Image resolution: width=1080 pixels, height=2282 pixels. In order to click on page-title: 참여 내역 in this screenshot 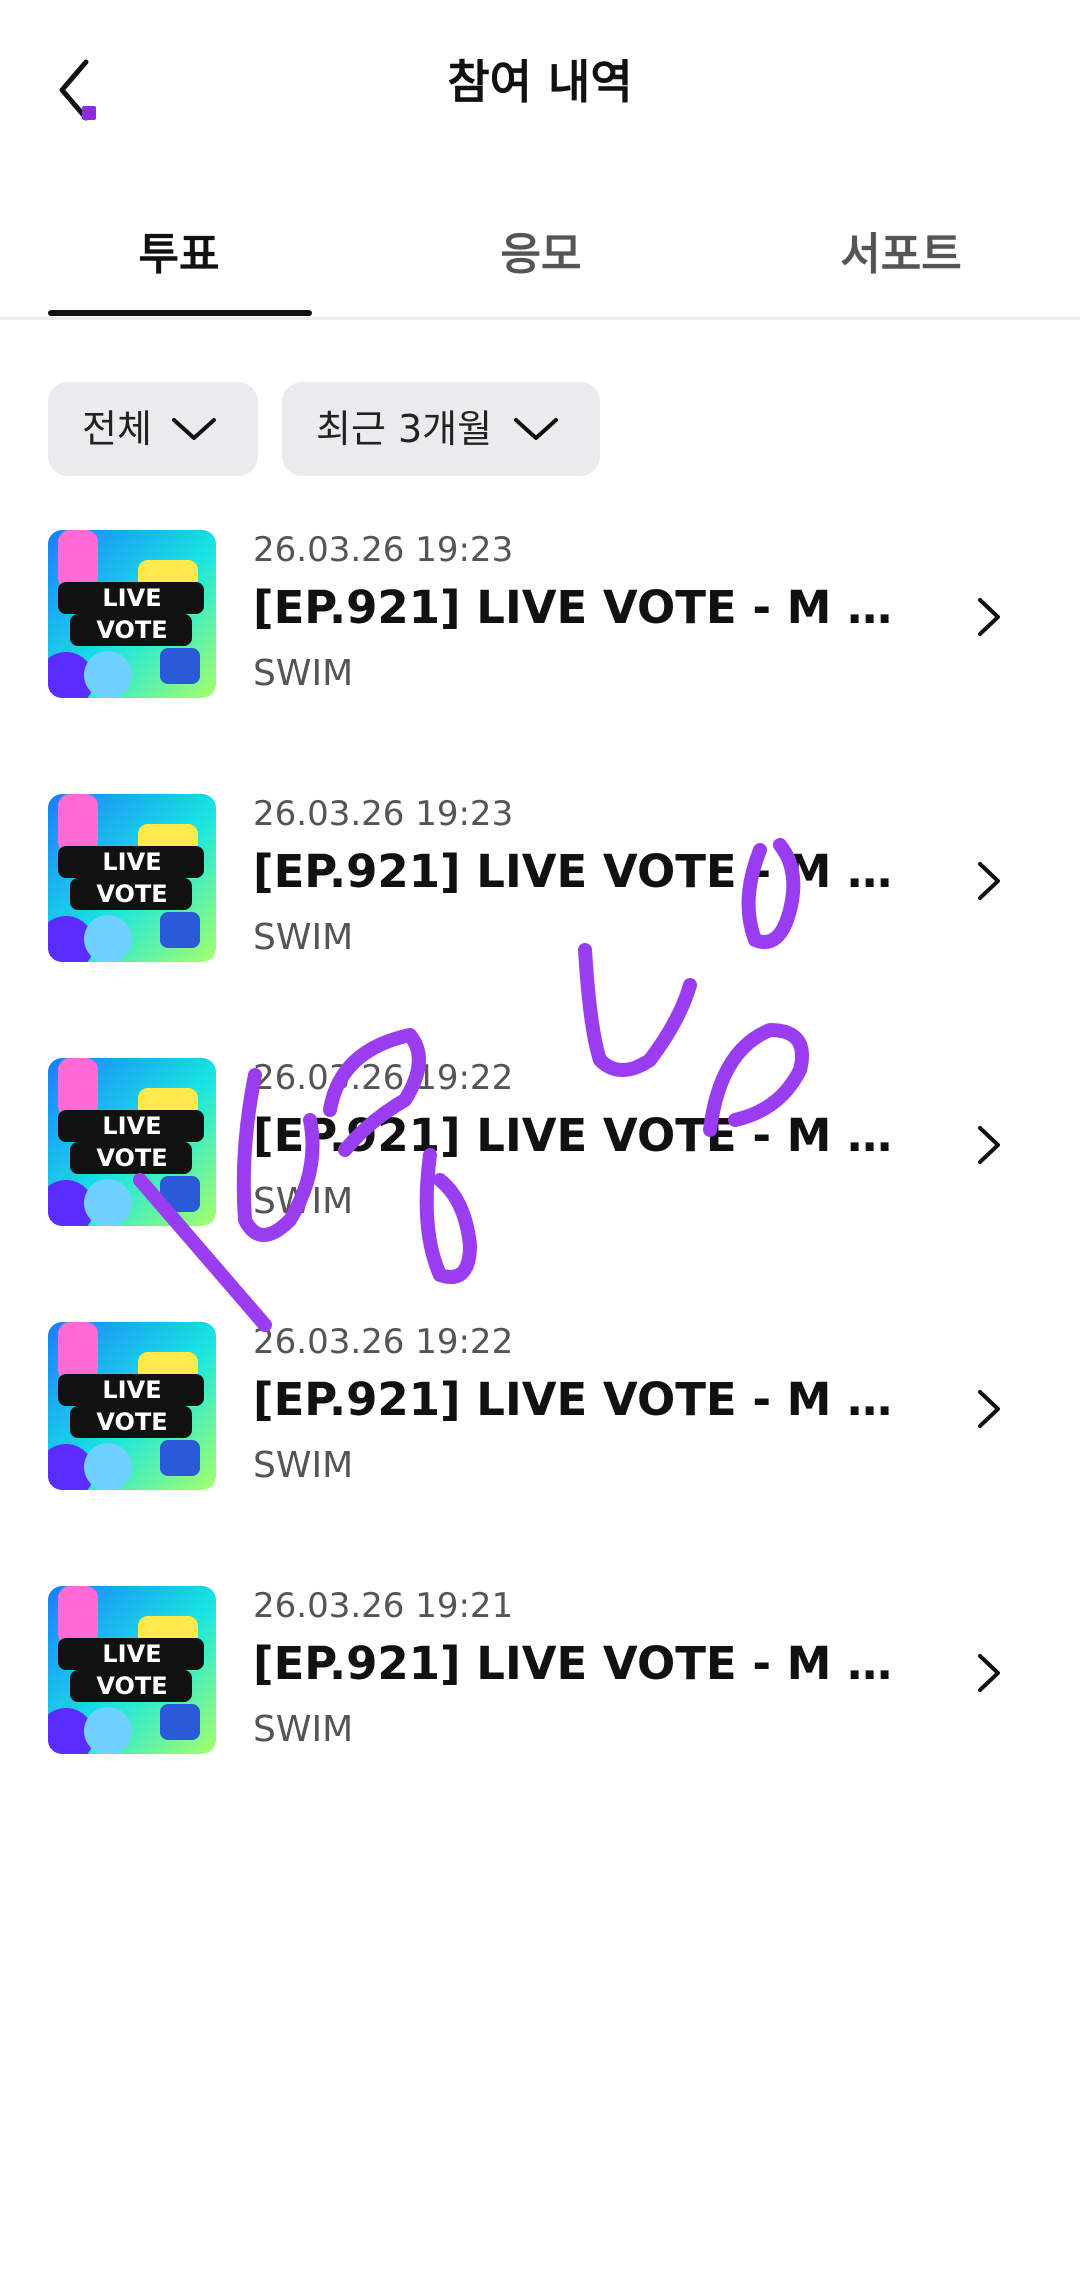, I will do `click(540, 82)`.